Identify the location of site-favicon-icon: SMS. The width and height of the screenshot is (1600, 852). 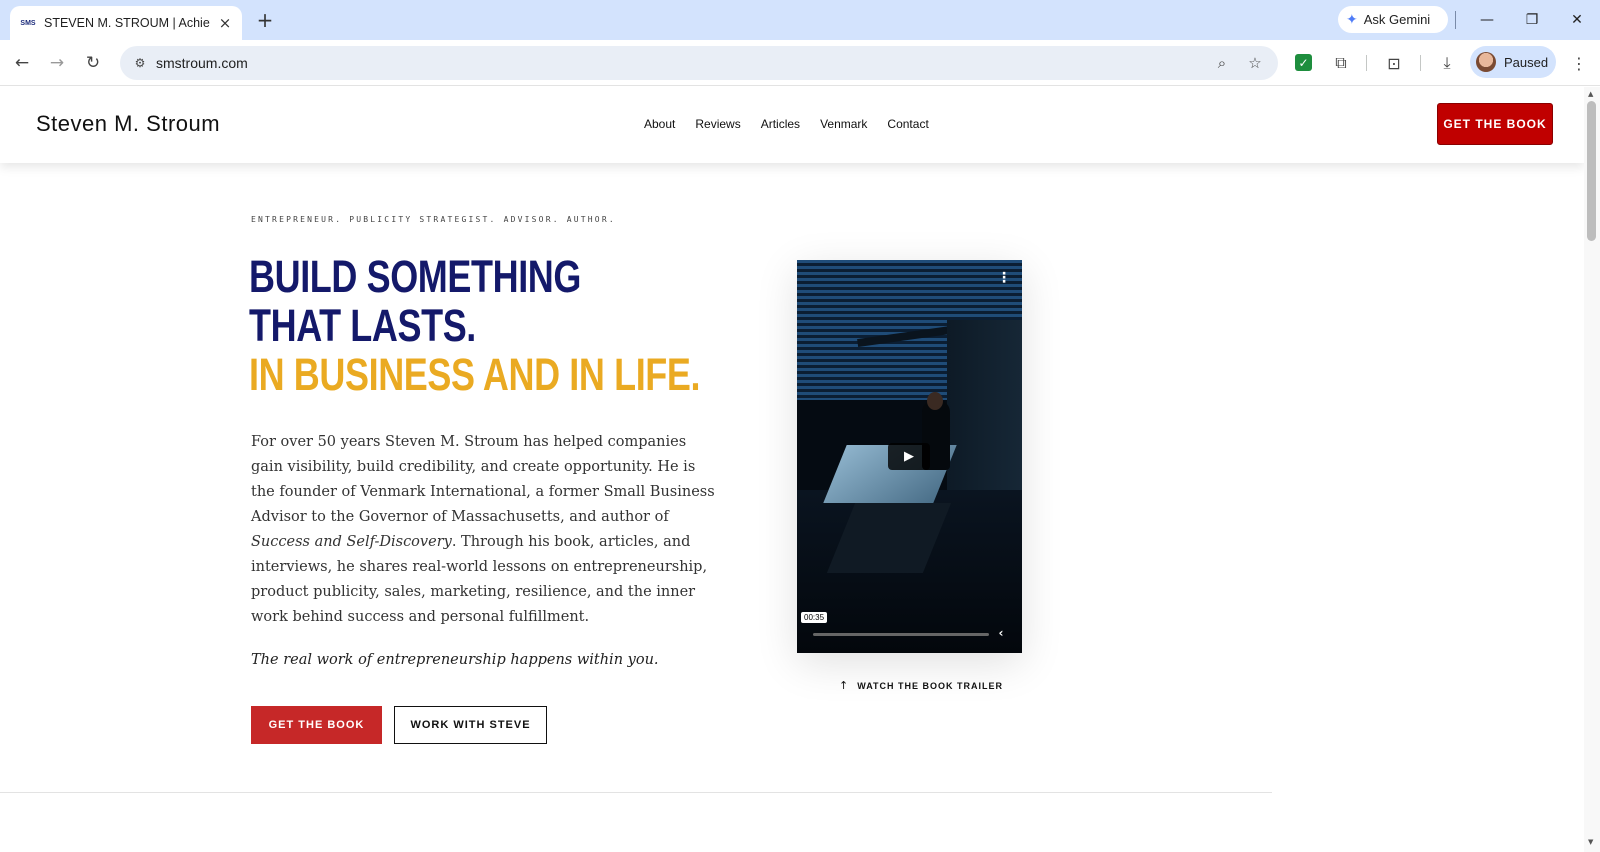
(28, 23).